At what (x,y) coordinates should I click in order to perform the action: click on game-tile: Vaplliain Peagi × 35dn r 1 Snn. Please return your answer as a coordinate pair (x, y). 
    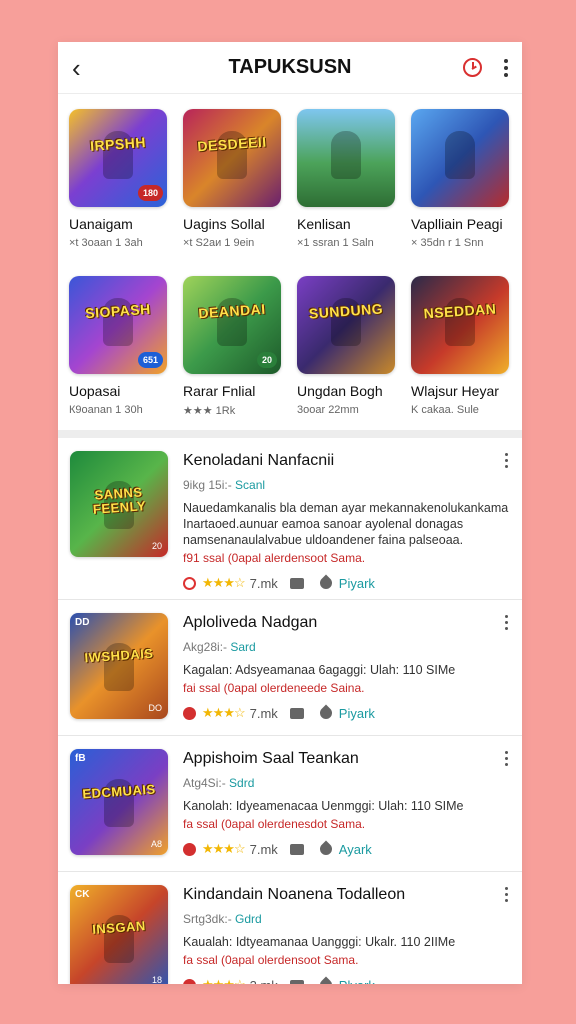
    Looking at the image, I should click on (460, 185).